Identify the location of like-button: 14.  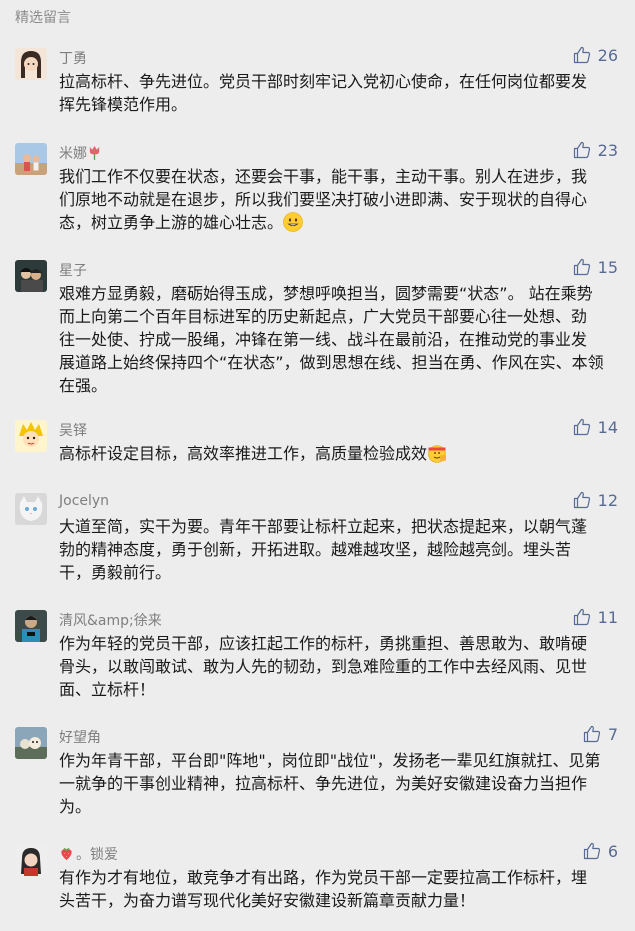
(595, 427).